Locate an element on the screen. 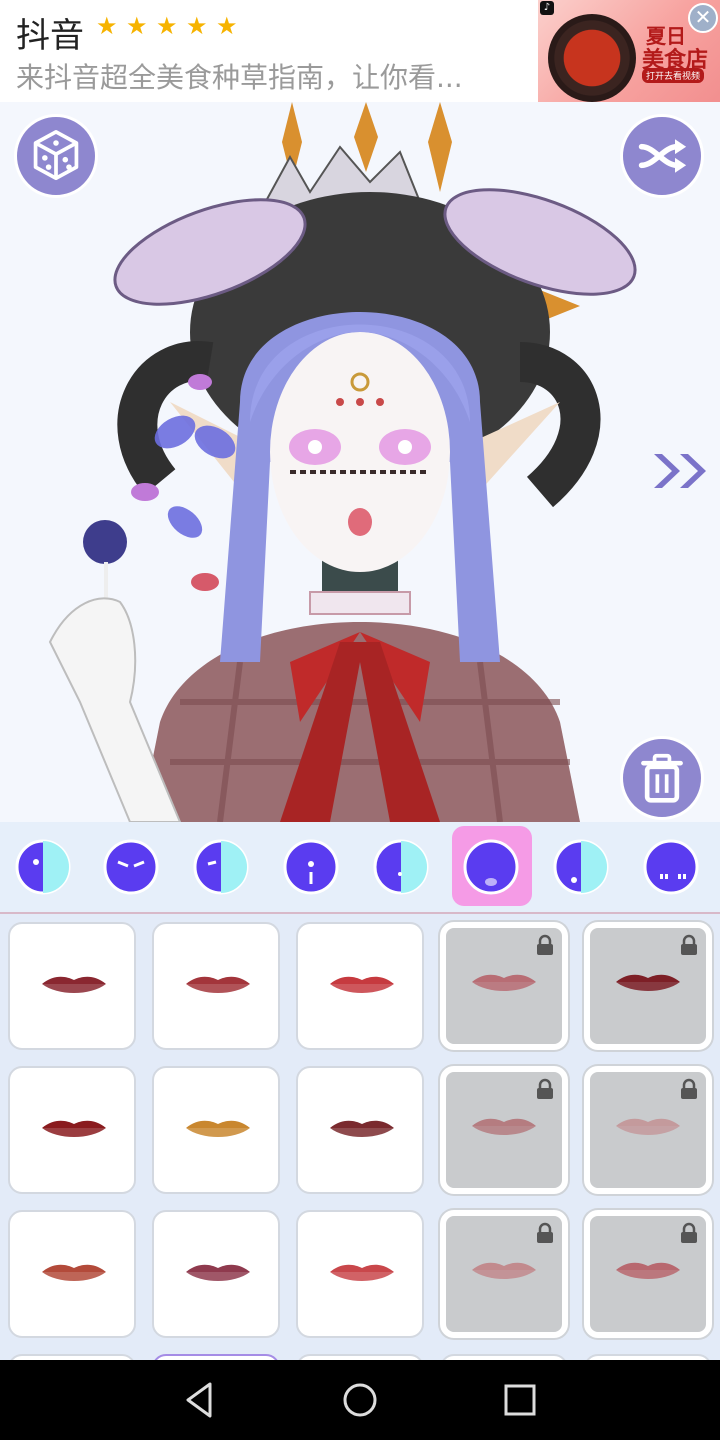 This screenshot has width=720, height=1440. tab-face-marks is located at coordinates (671, 867).